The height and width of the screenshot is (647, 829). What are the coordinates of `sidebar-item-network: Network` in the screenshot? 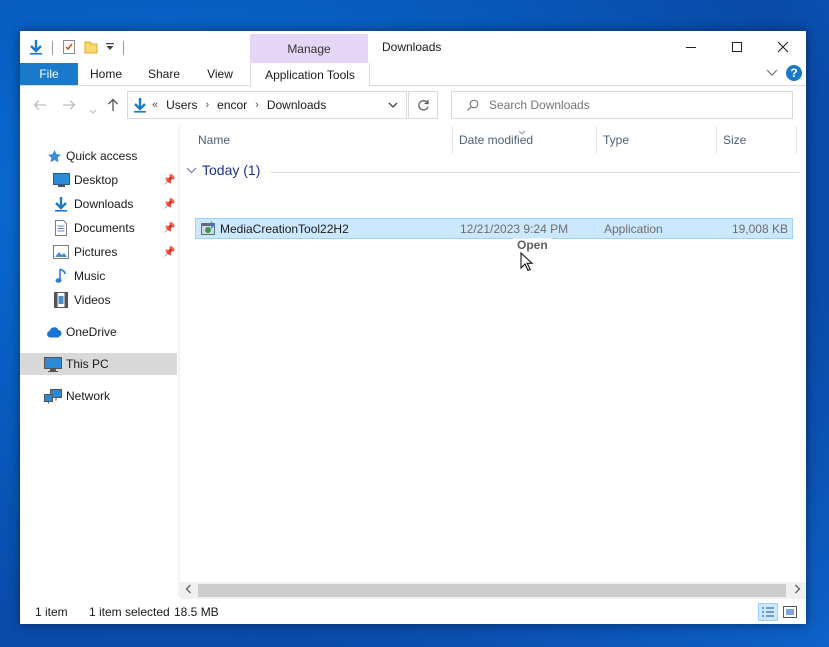 It's located at (98, 396).